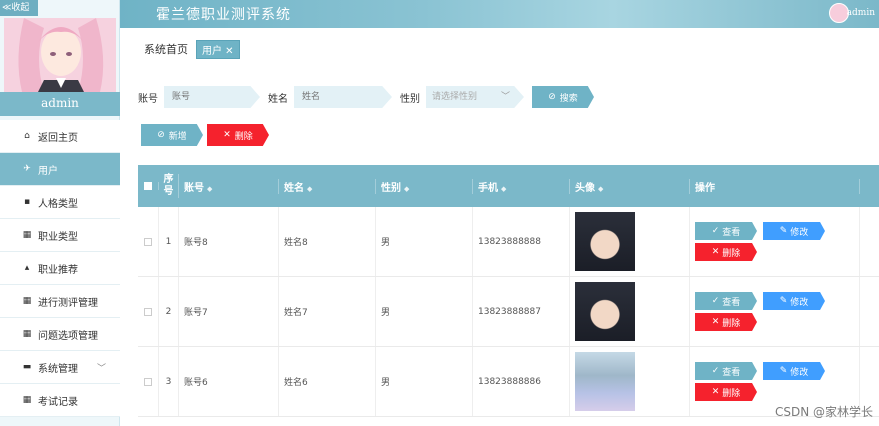 The height and width of the screenshot is (426, 879). What do you see at coordinates (731, 253) in the screenshot?
I see `delete-label: 删除` at bounding box center [731, 253].